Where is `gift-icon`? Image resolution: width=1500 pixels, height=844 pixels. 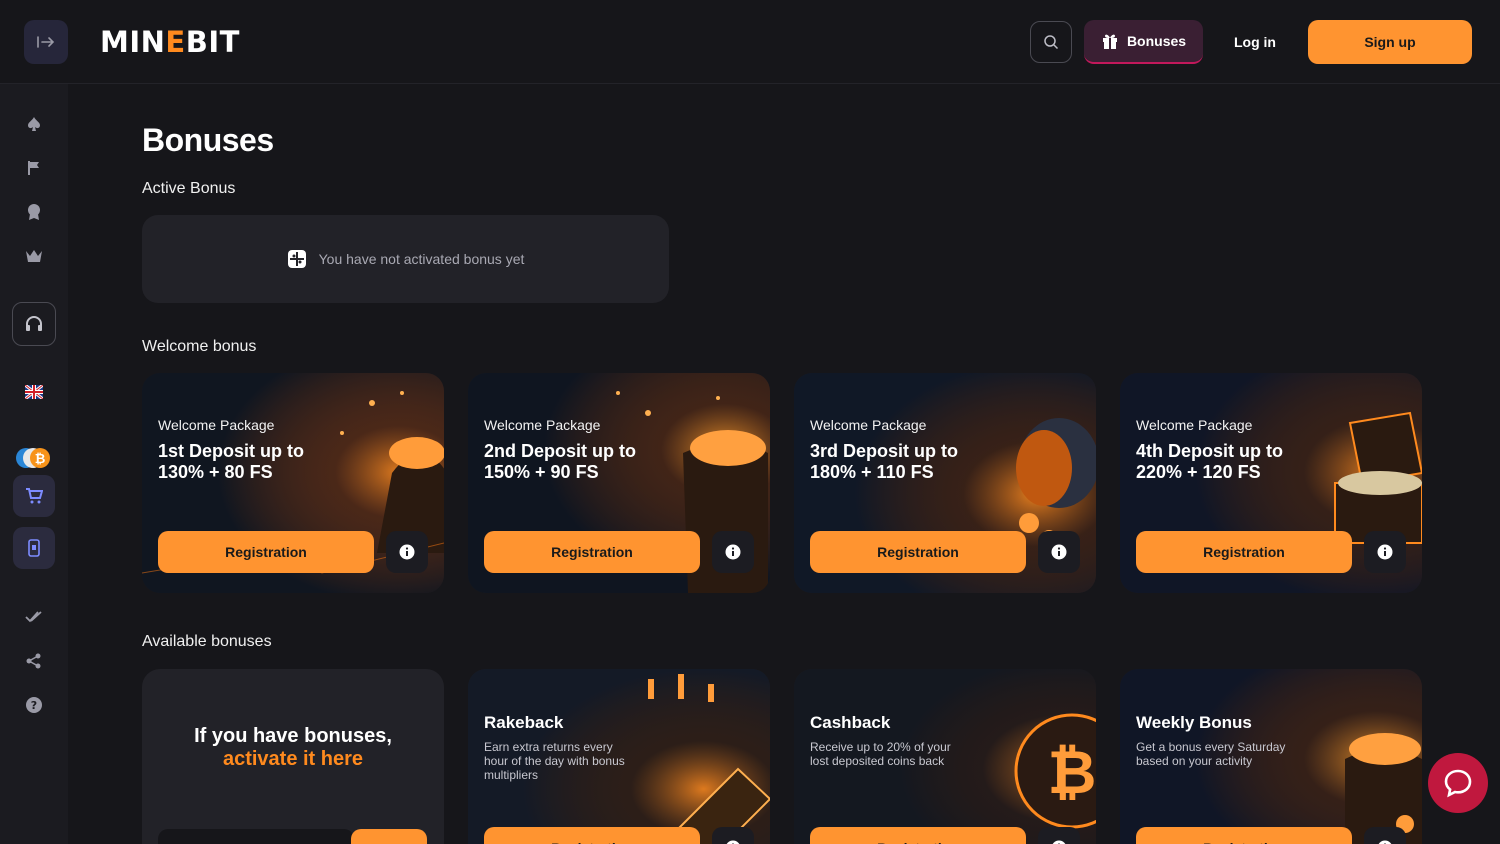 gift-icon is located at coordinates (1109, 41).